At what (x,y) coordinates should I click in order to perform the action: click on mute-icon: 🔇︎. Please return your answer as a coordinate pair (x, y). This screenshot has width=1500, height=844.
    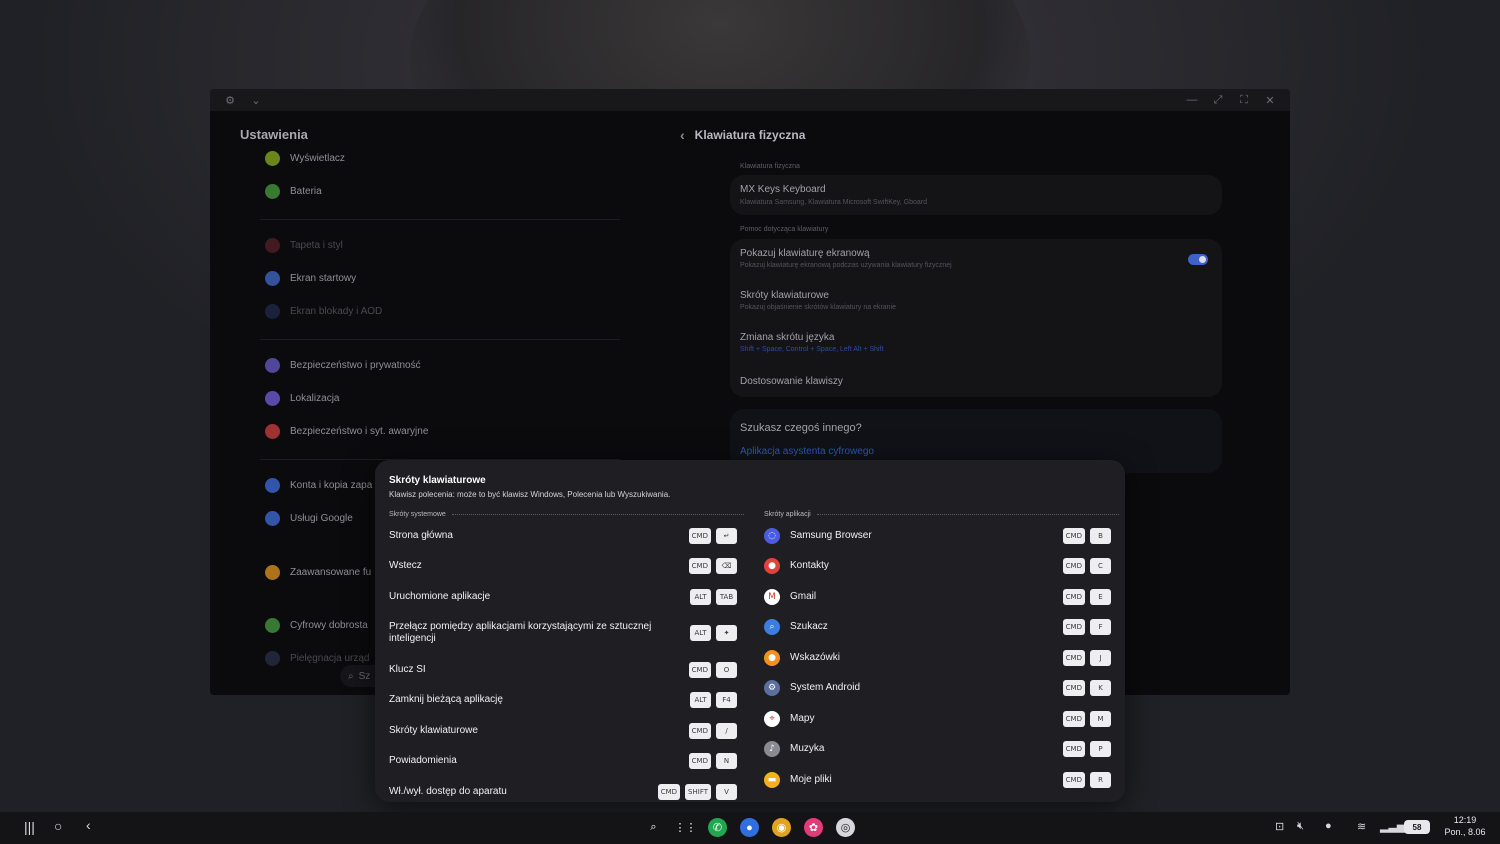
    Looking at the image, I should click on (1300, 826).